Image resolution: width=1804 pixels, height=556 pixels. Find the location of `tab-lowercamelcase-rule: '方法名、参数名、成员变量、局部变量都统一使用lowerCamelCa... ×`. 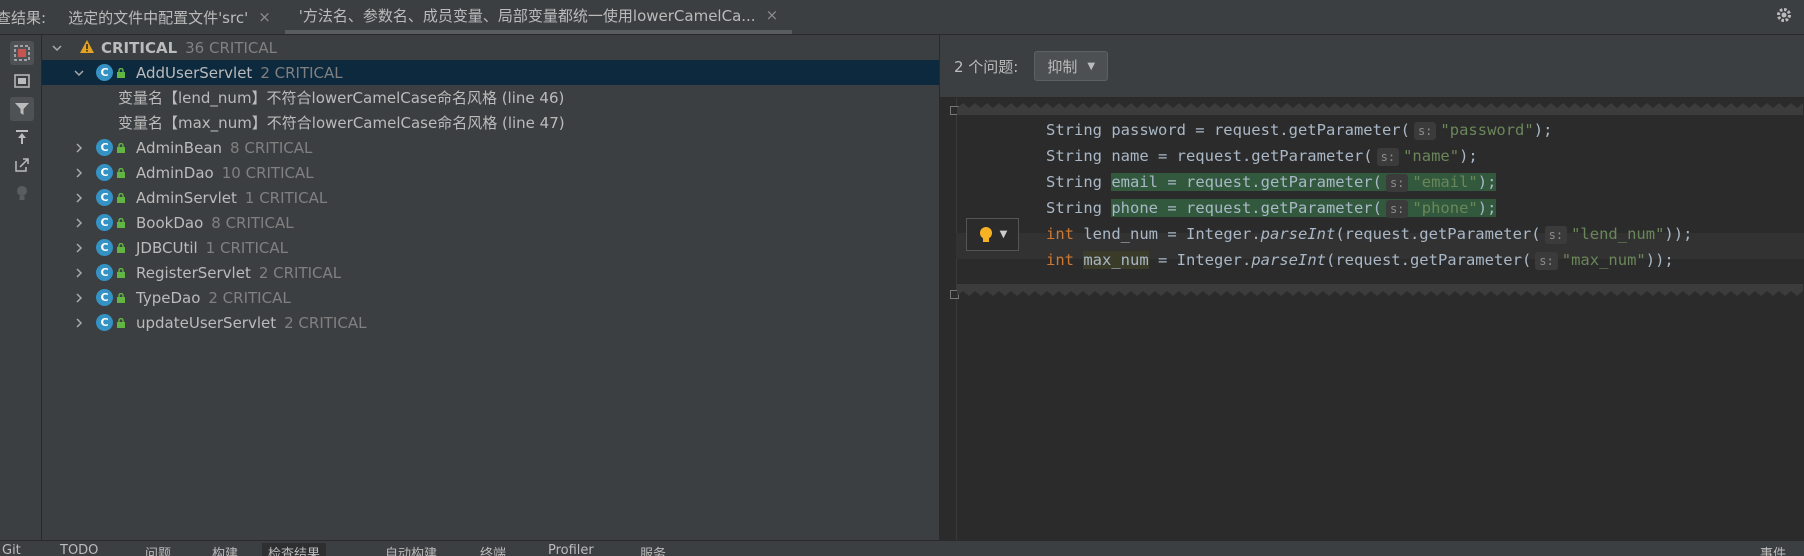

tab-lowercamelcase-rule: '方法名、参数名、成员变量、局部变量都统一使用lowerCamelCa... × is located at coordinates (538, 17).